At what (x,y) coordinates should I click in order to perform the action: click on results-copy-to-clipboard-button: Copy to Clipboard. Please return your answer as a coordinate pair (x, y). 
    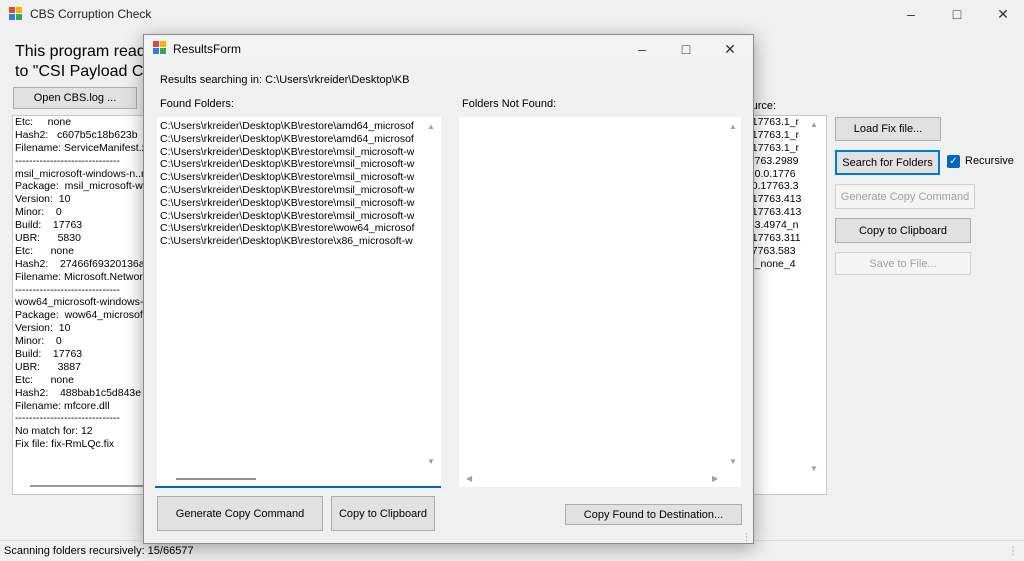
    Looking at the image, I should click on (383, 513).